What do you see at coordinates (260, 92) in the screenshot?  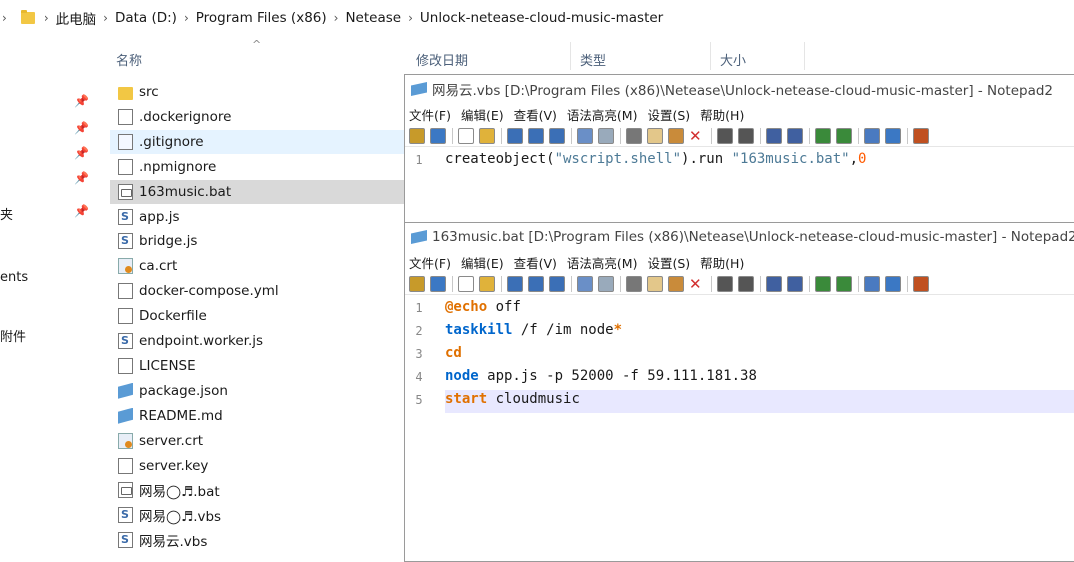 I see `file-row: src` at bounding box center [260, 92].